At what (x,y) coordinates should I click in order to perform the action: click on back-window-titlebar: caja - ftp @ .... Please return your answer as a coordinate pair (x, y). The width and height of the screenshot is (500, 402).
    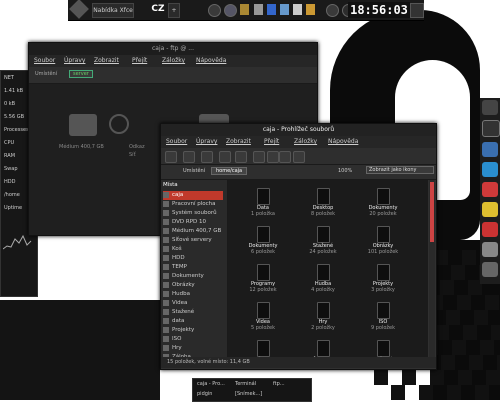
    Looking at the image, I should click on (173, 49).